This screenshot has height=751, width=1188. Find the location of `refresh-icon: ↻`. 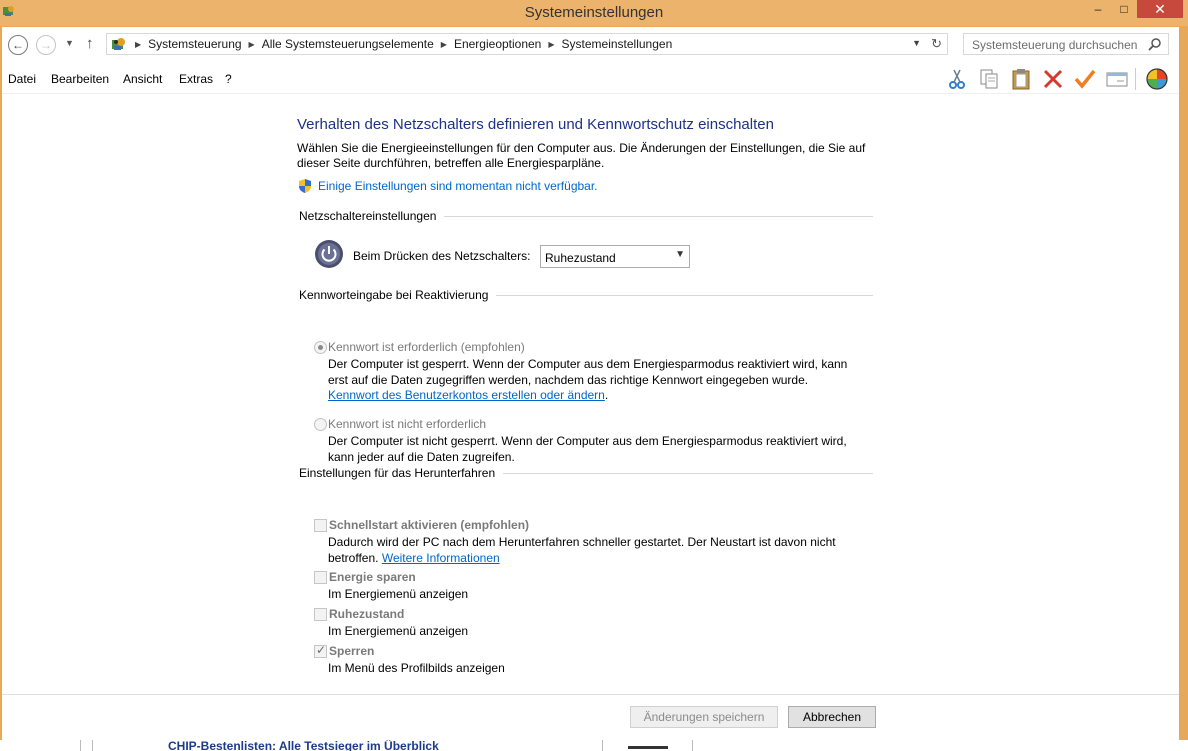

refresh-icon: ↻ is located at coordinates (936, 44).